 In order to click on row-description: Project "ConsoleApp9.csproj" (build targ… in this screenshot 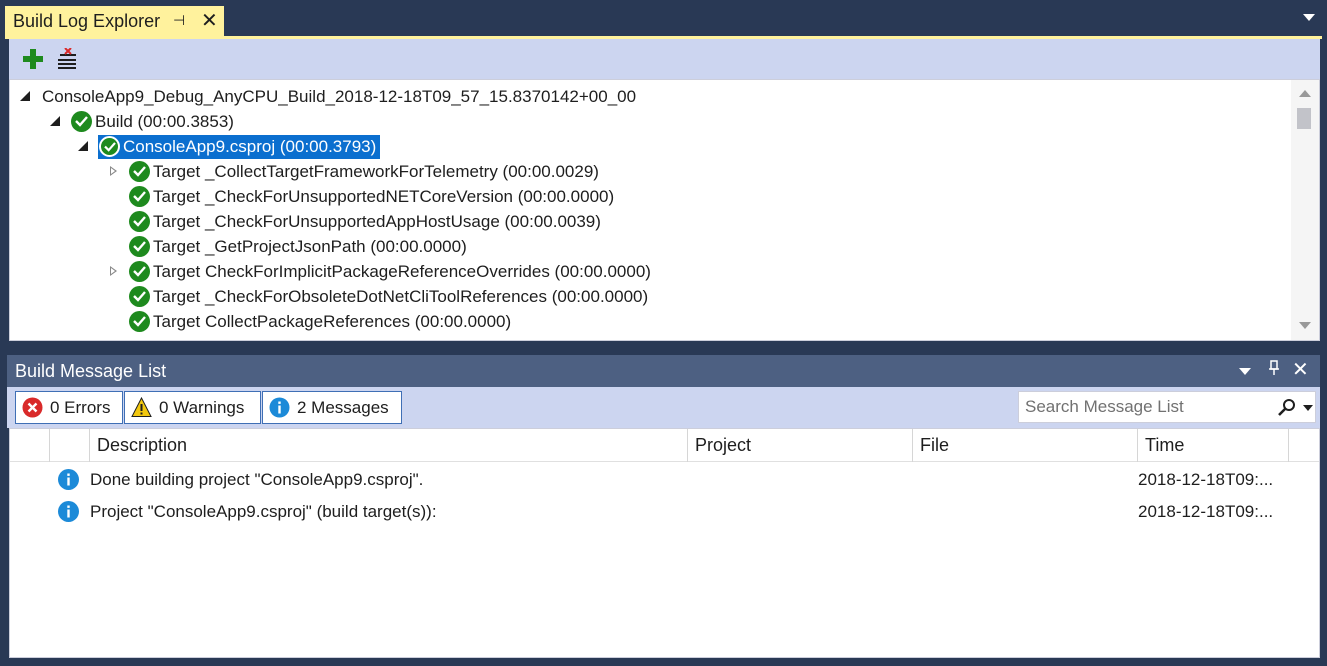, I will do `click(263, 511)`.